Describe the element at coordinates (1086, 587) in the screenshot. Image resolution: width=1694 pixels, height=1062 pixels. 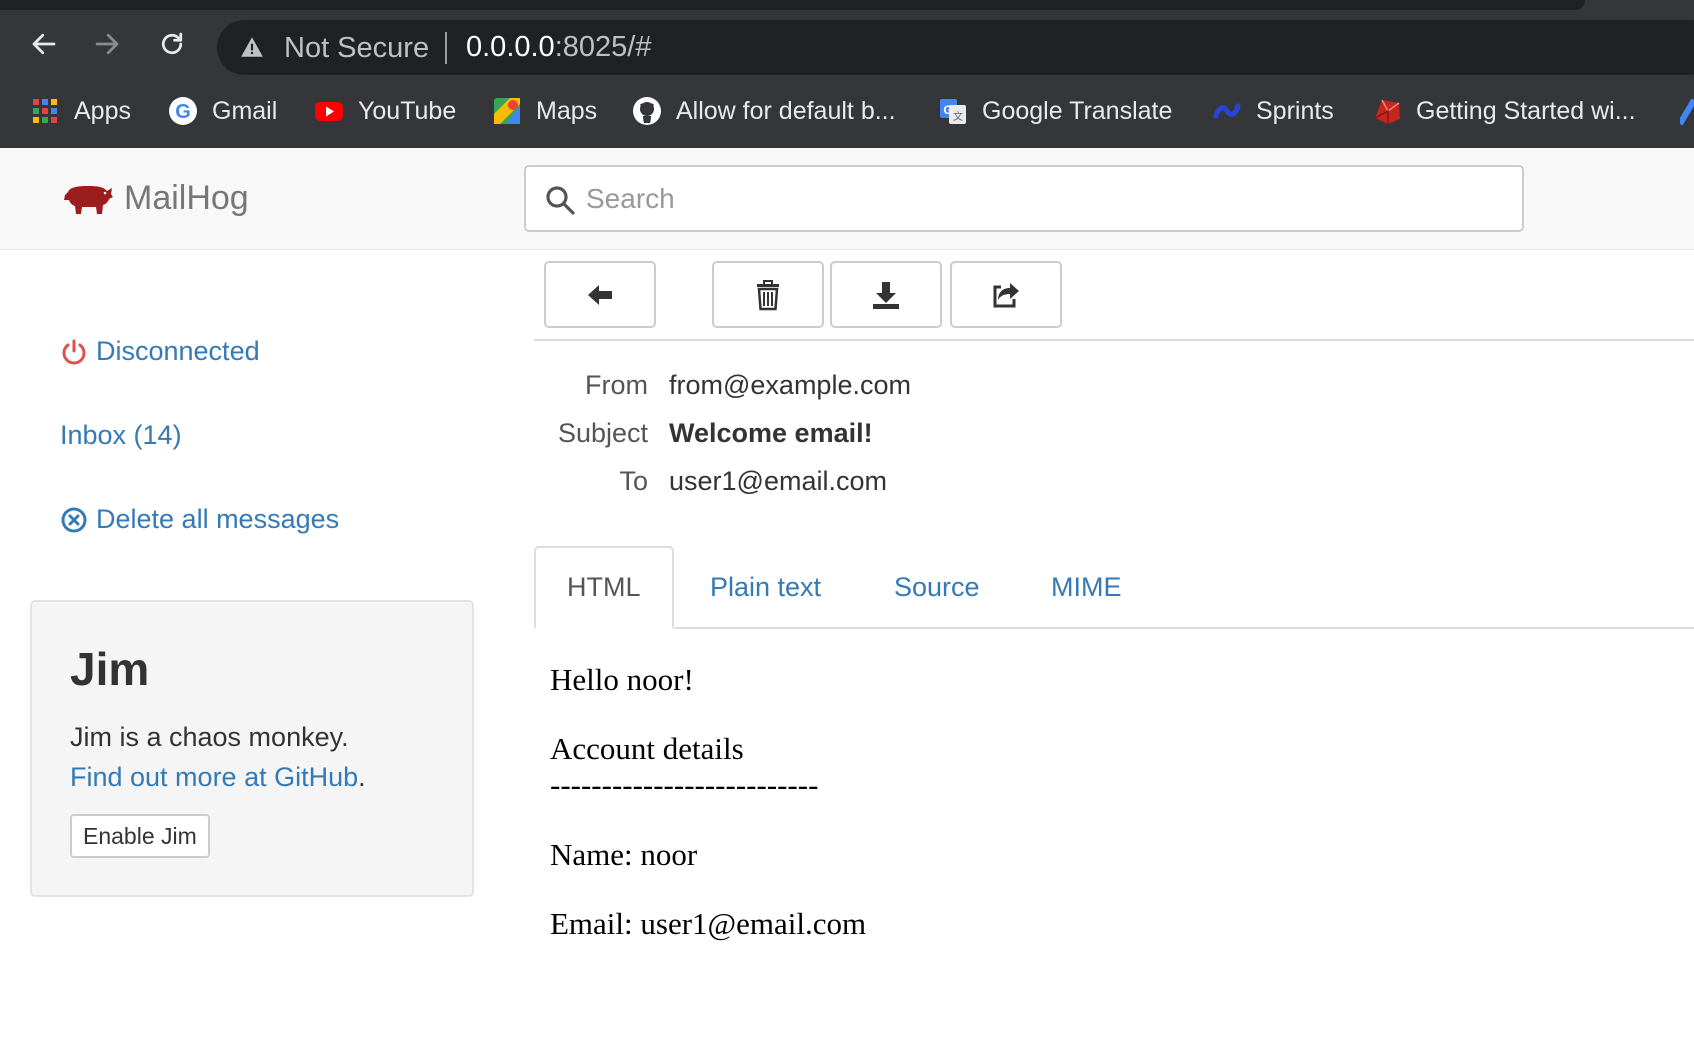
I see `tab-mime: MIME` at that location.